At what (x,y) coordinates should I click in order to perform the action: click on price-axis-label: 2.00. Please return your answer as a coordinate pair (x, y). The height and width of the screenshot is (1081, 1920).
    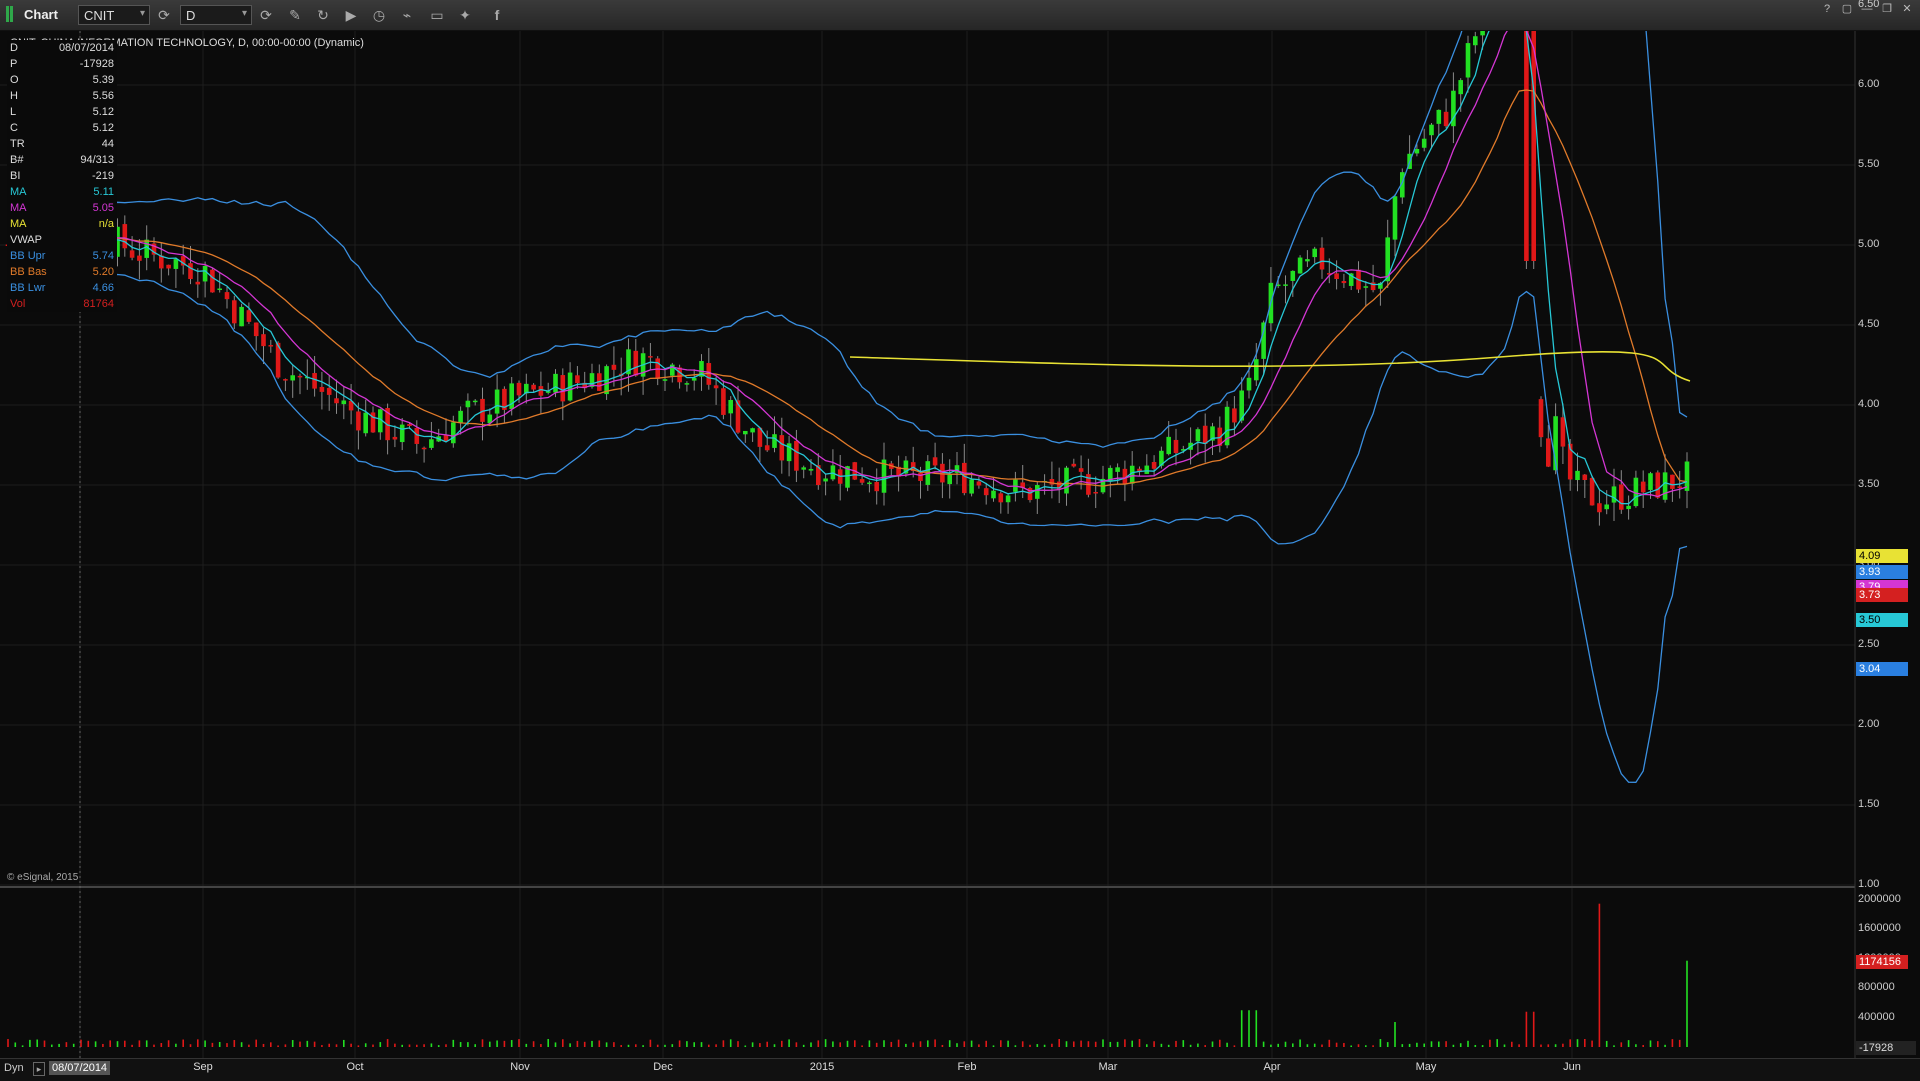
    Looking at the image, I should click on (1869, 724).